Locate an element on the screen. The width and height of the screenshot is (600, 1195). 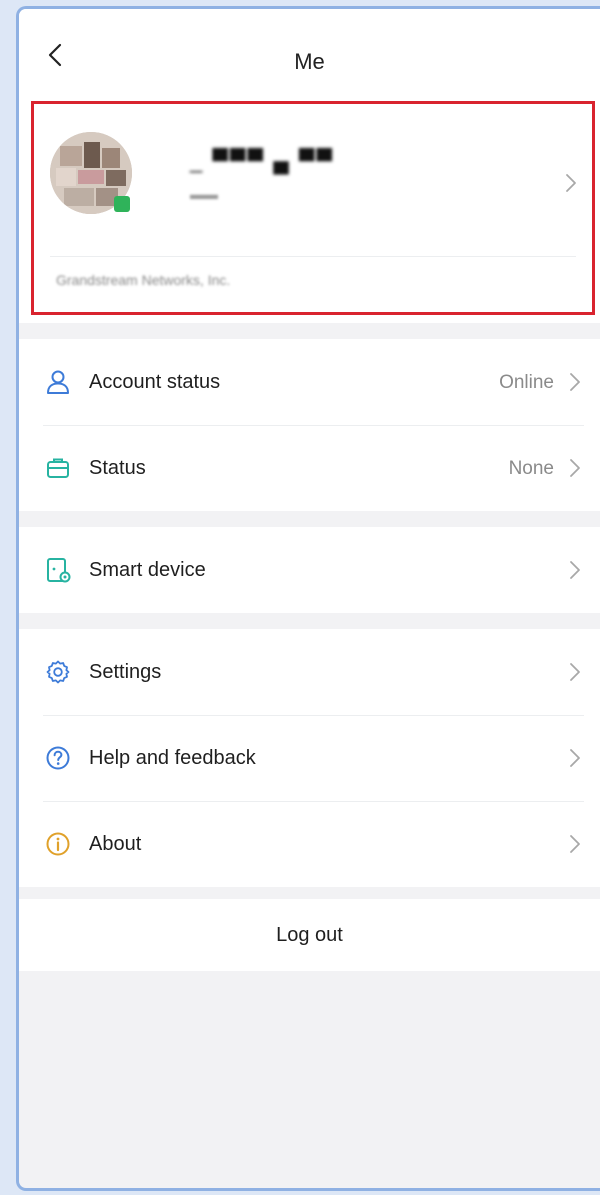
info-icon is located at coordinates (58, 844).